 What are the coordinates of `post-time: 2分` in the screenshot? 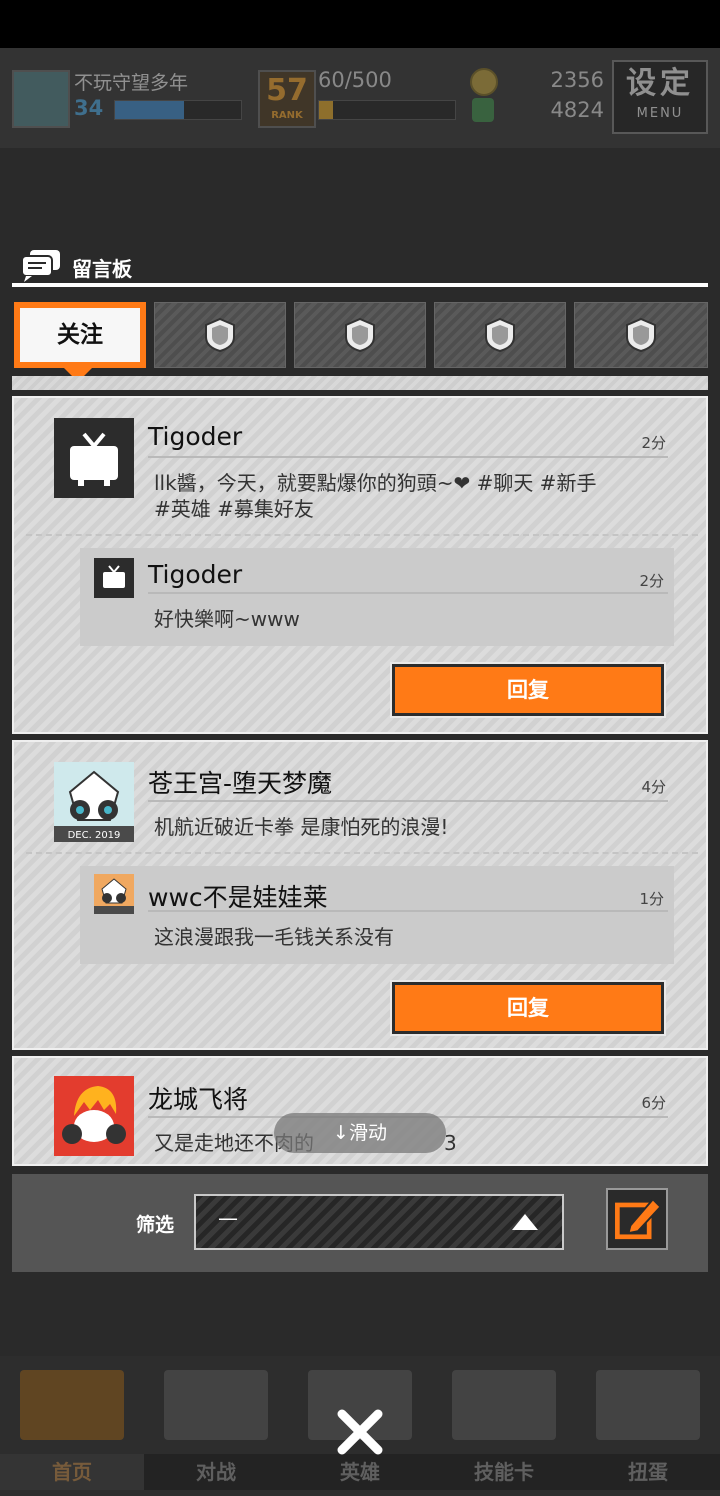 It's located at (653, 443).